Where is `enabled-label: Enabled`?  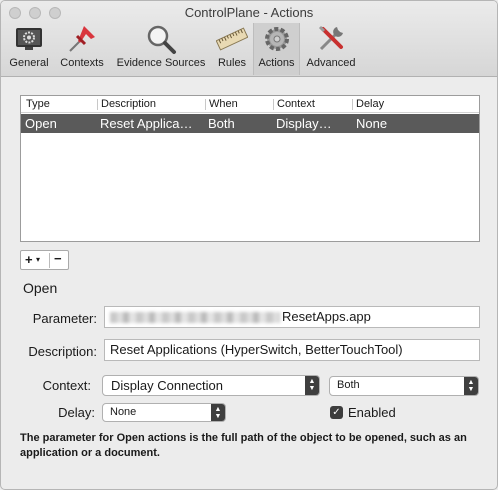
enabled-label: Enabled is located at coordinates (372, 412).